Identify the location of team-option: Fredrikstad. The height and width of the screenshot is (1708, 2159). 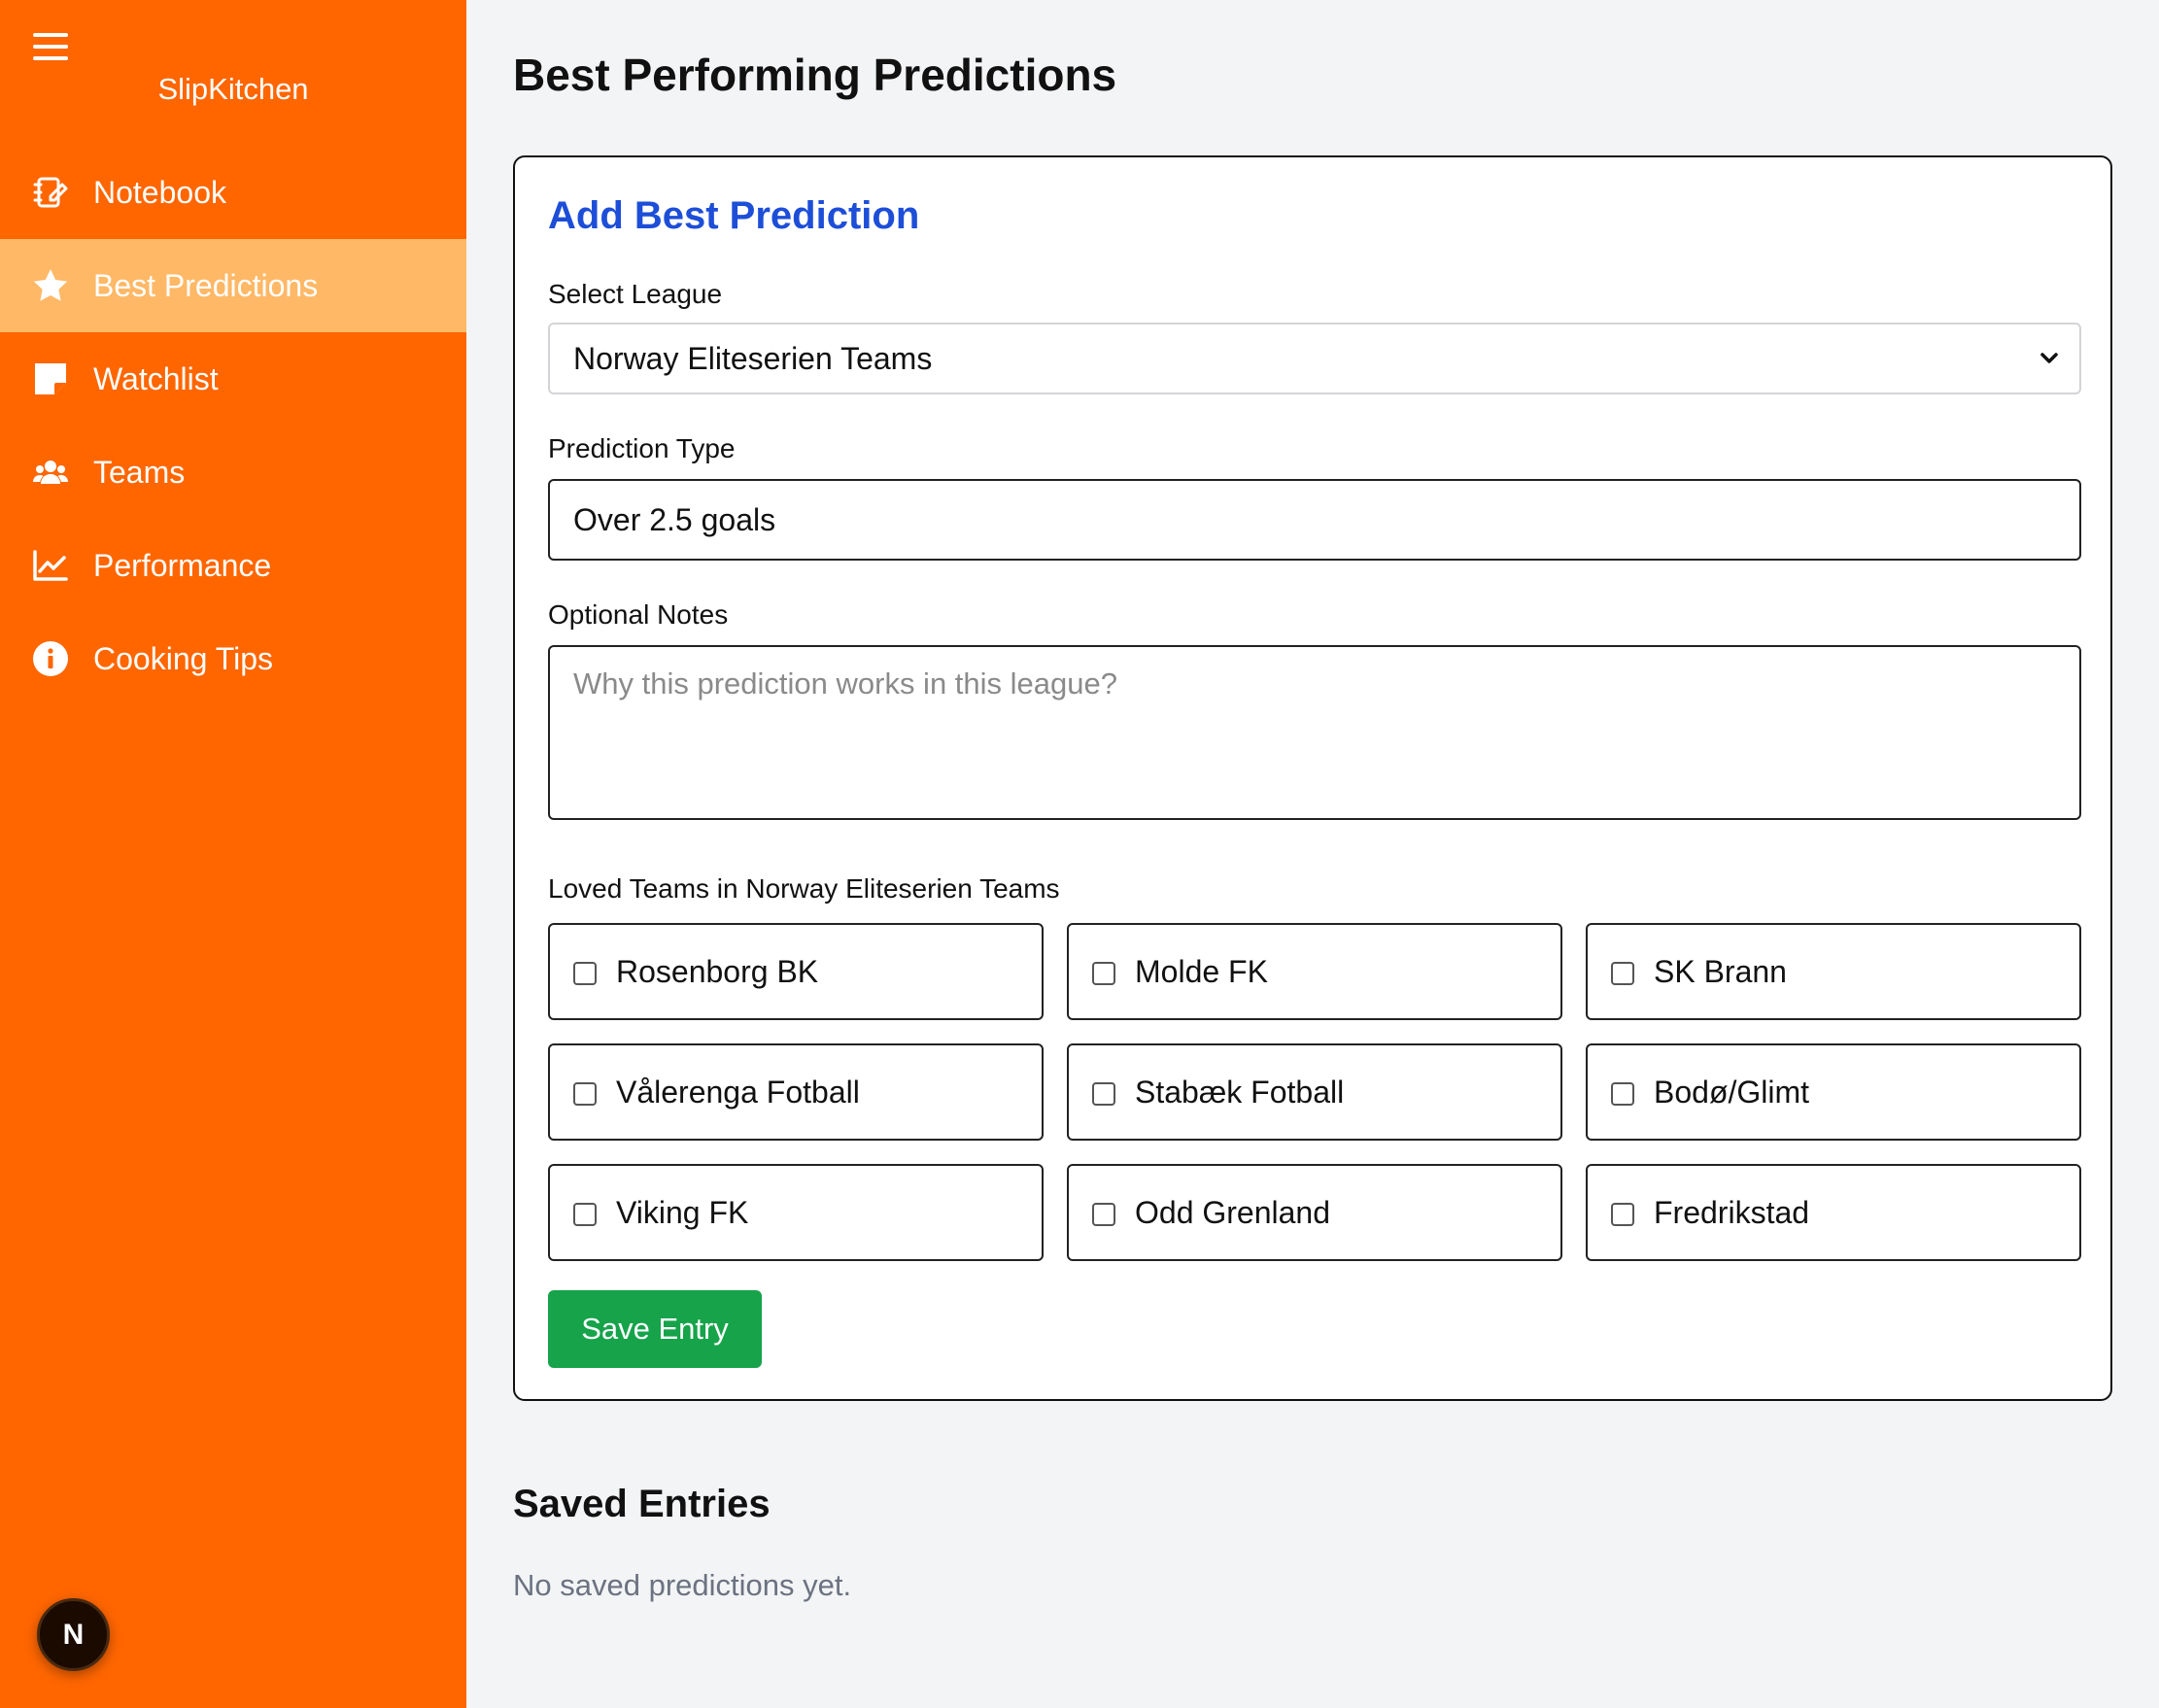
(1833, 1212).